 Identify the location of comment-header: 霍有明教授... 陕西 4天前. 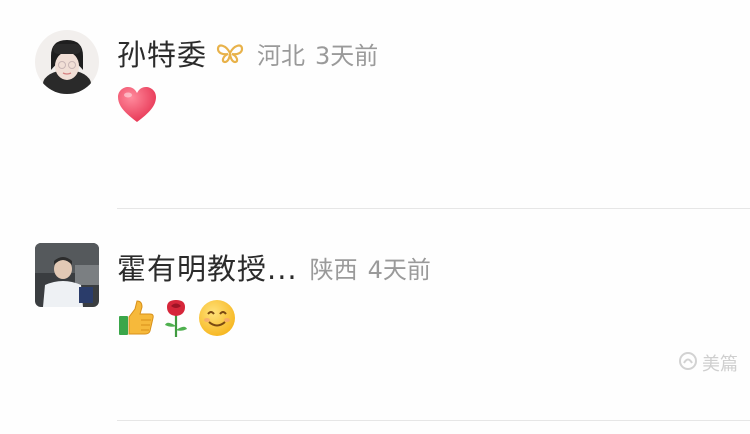
(274, 267).